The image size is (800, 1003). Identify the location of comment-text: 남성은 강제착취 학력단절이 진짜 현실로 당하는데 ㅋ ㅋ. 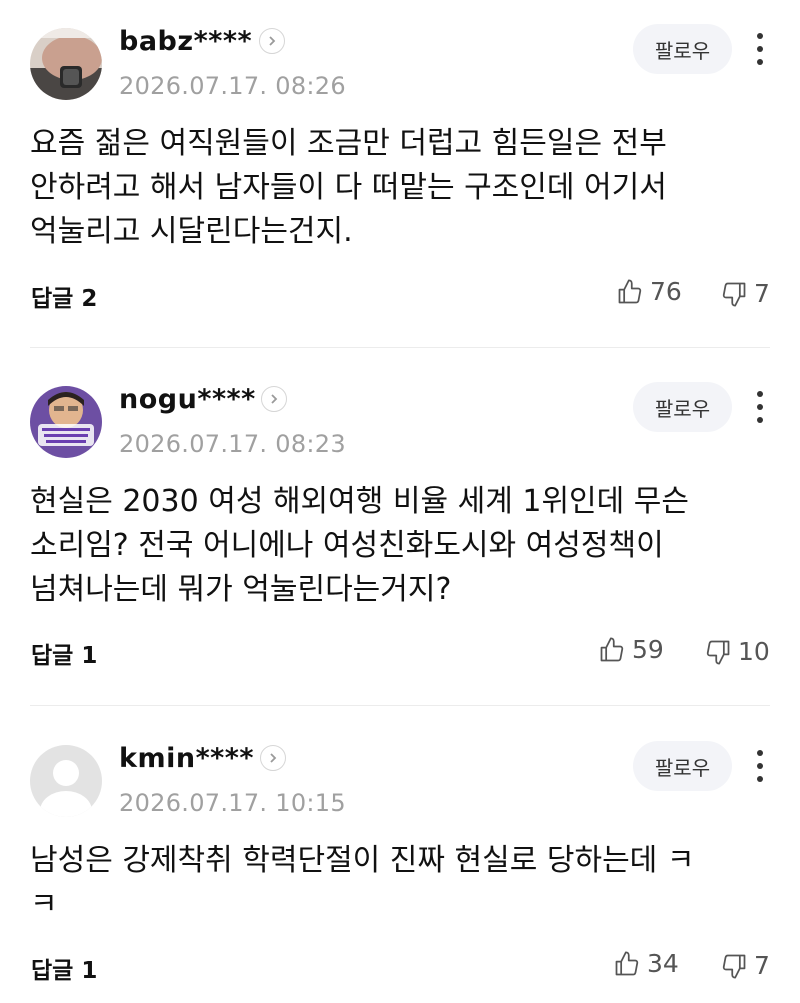
(362, 882).